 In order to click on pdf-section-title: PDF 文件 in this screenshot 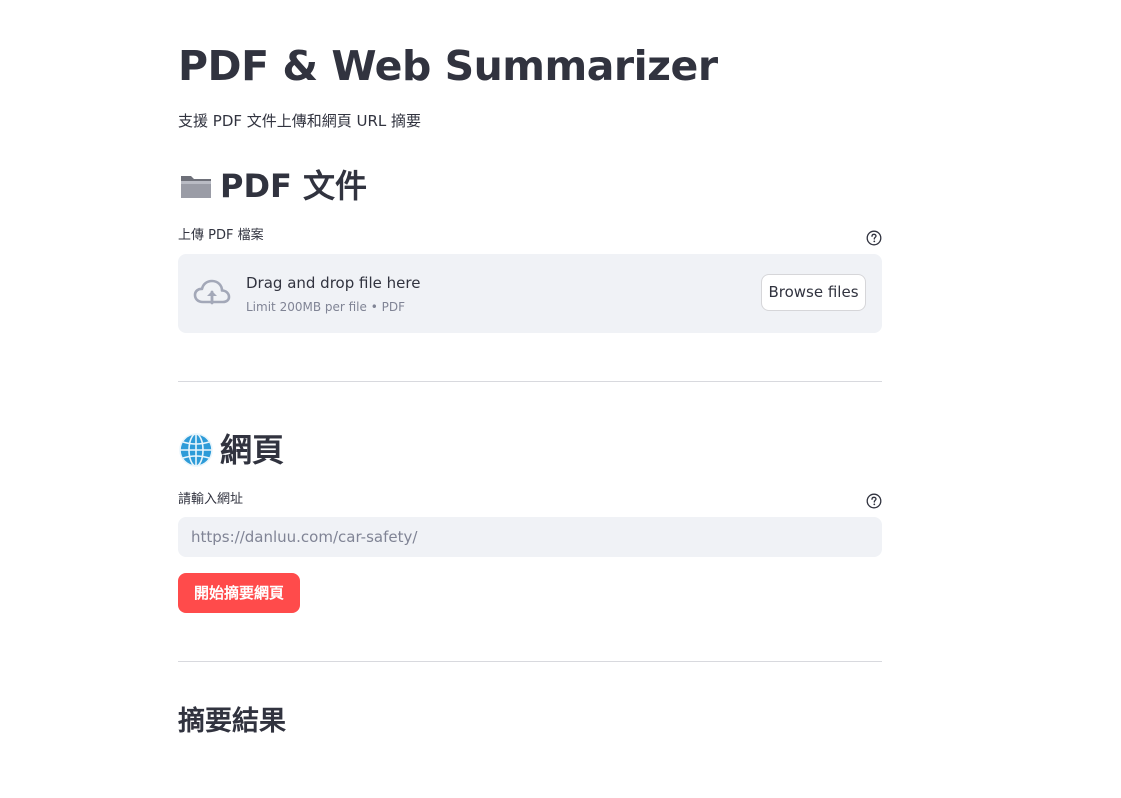, I will do `click(294, 186)`.